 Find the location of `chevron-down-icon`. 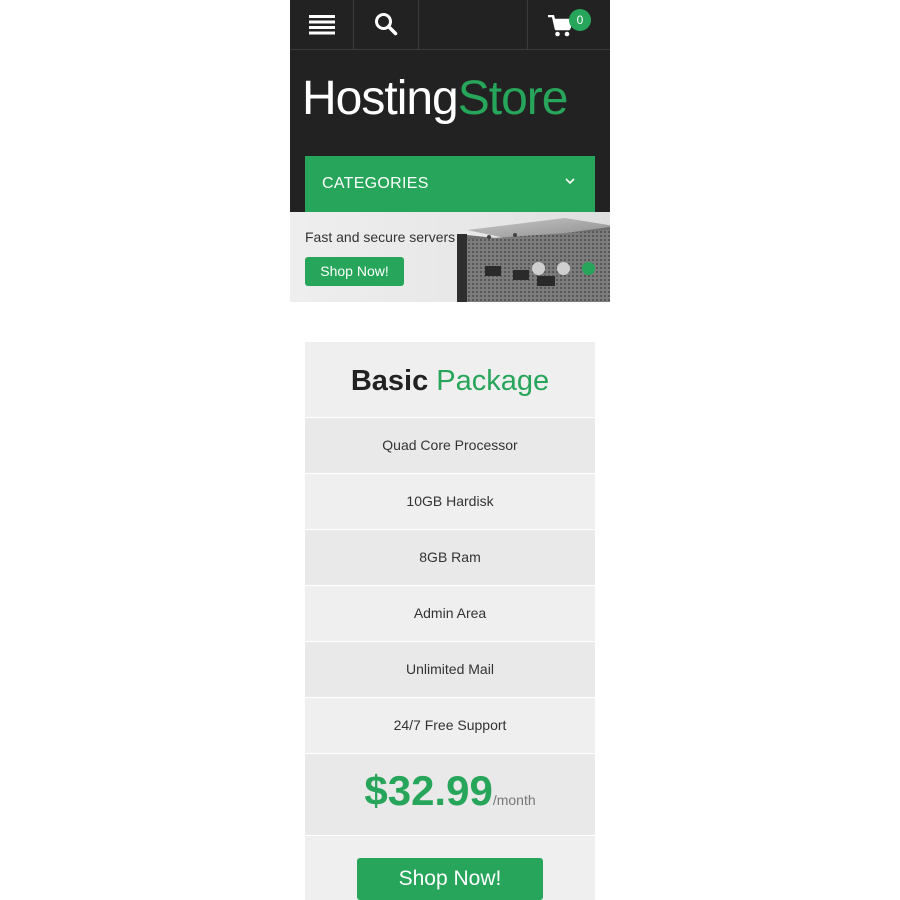

chevron-down-icon is located at coordinates (570, 181).